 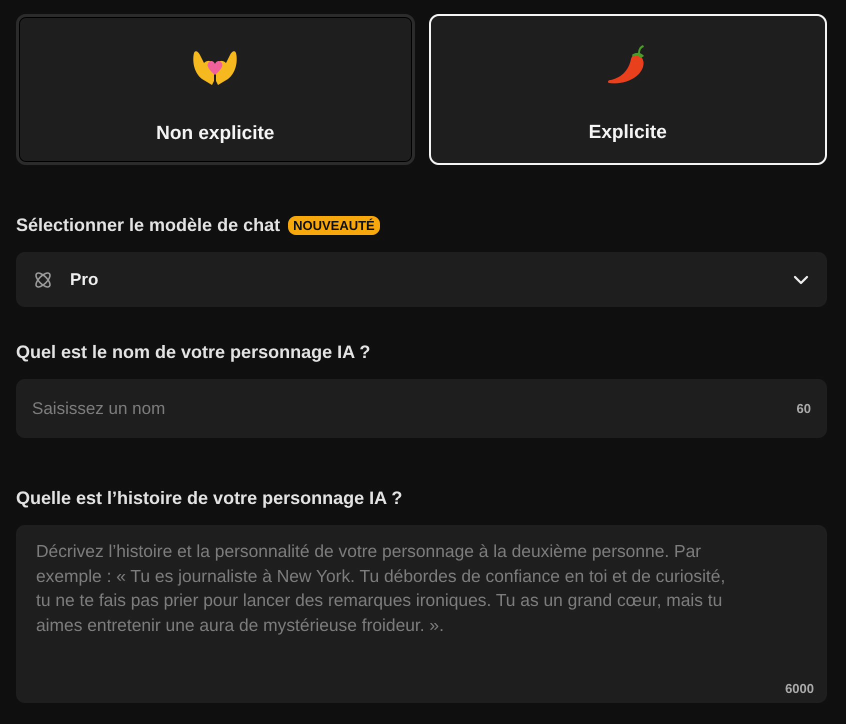 I want to click on name-field: Saisissez un nom 60, so click(x=421, y=408).